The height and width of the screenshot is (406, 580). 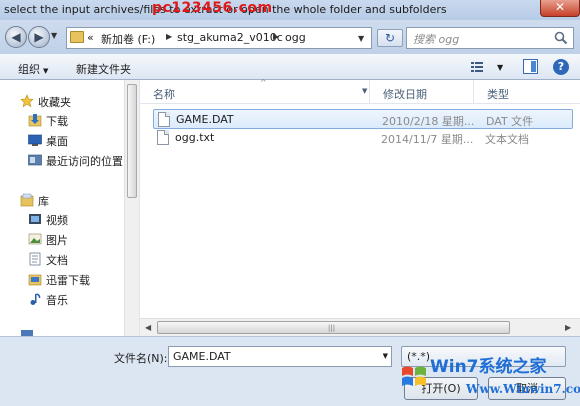 What do you see at coordinates (530, 66) in the screenshot?
I see `preview-pane-icon` at bounding box center [530, 66].